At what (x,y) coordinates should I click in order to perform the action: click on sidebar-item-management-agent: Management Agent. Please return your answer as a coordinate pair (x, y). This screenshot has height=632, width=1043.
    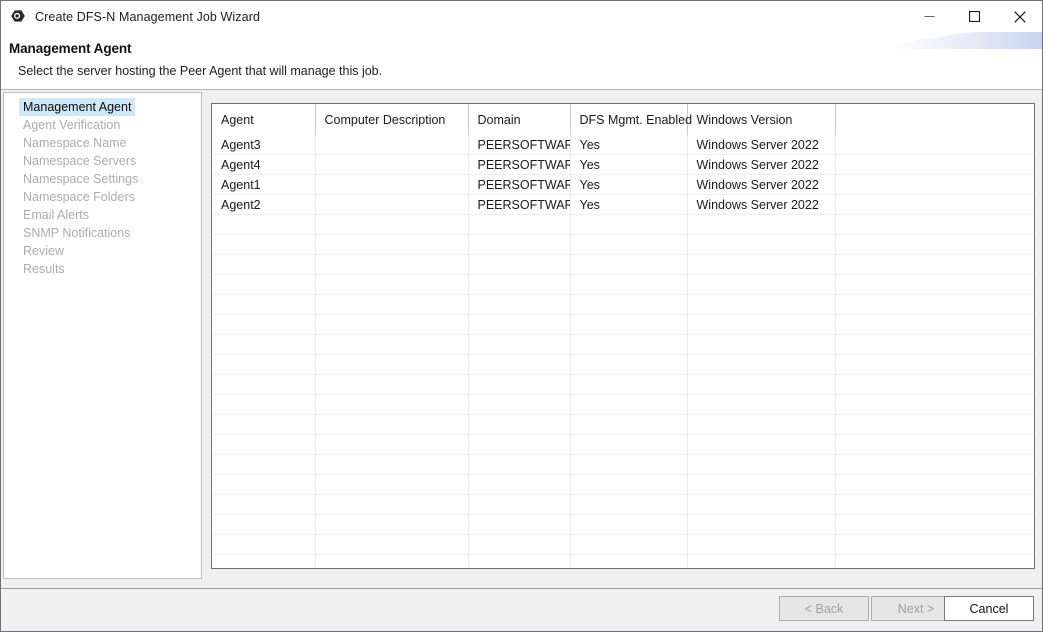
    Looking at the image, I should click on (77, 107).